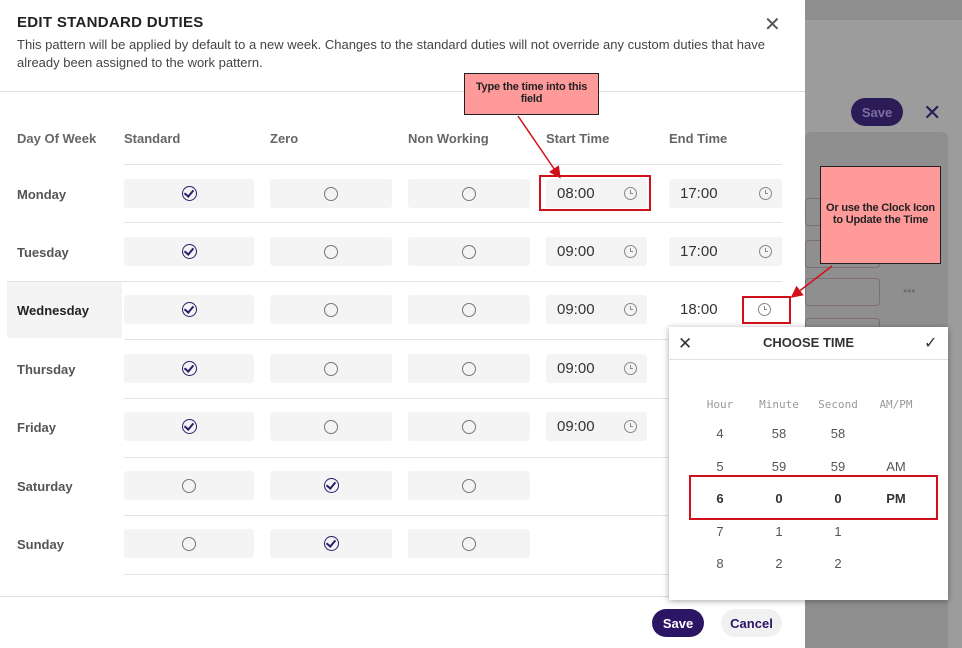 This screenshot has height=648, width=962. I want to click on highlight-start-time-field, so click(595, 193).